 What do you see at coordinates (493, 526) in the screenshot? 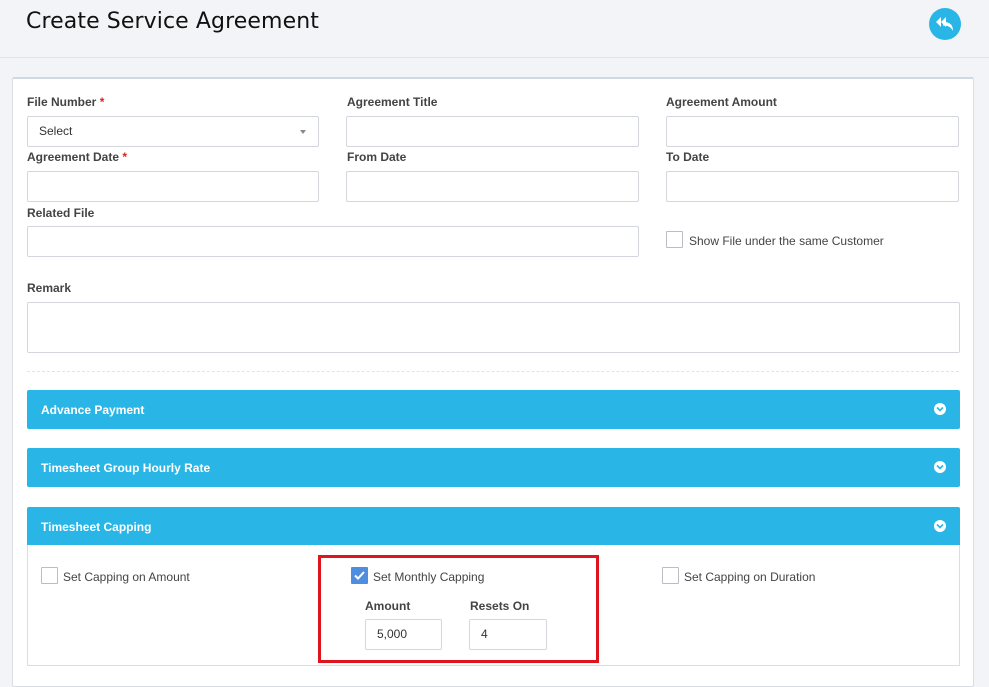
I see `timesheet-capping-accordion: Timesheet Capping` at bounding box center [493, 526].